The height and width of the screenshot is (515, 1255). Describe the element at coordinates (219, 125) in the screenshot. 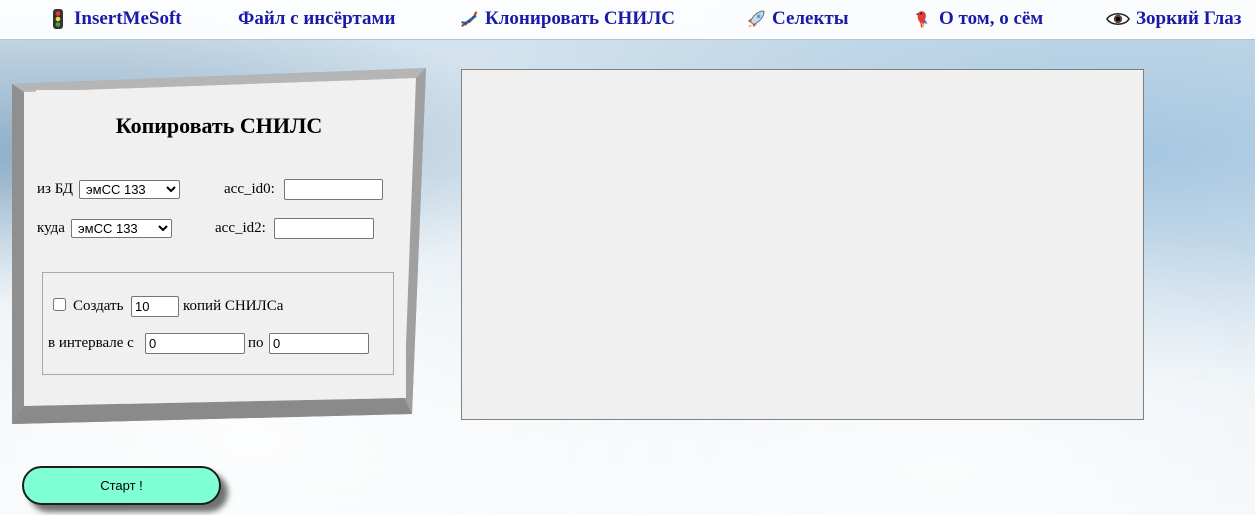

I see `panel-title: Копировать СНИЛС` at that location.